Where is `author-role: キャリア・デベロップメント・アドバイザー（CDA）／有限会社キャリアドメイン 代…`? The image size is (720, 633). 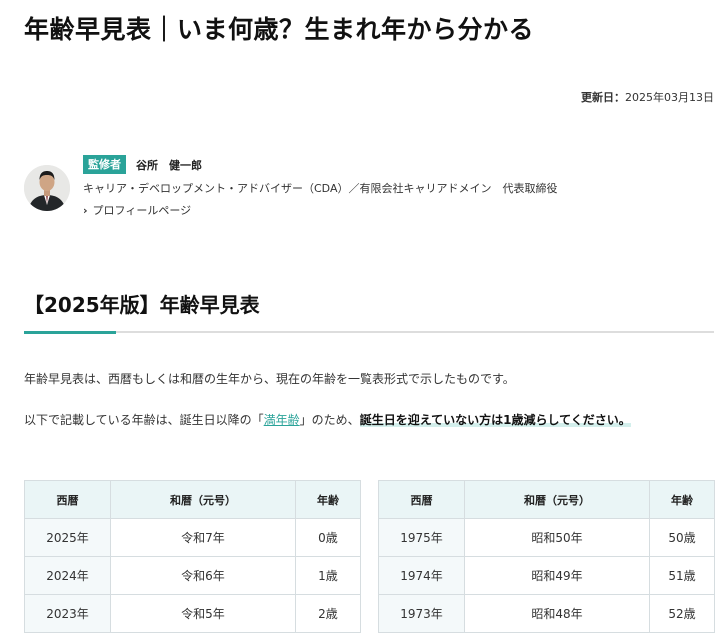
author-role: キャリア・デベロップメント・アドバイザー（CDA）／有限会社キャリアドメイン 代… is located at coordinates (320, 188).